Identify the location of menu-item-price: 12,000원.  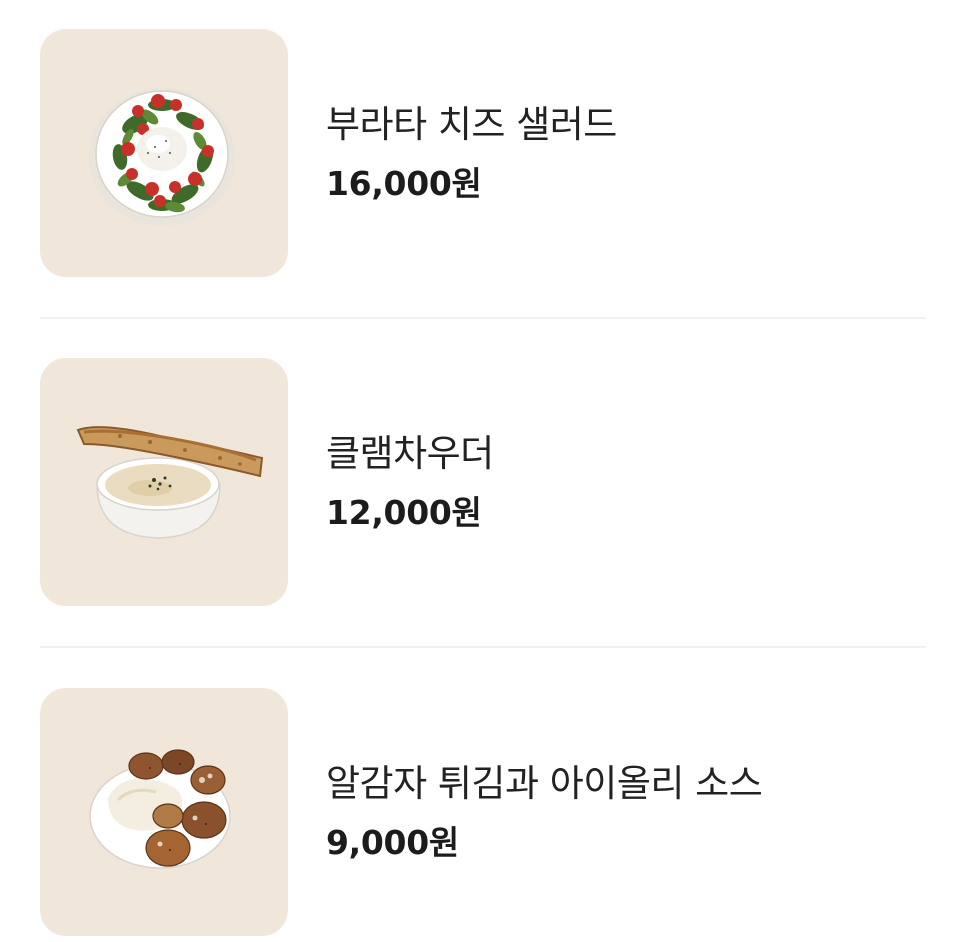
(404, 512).